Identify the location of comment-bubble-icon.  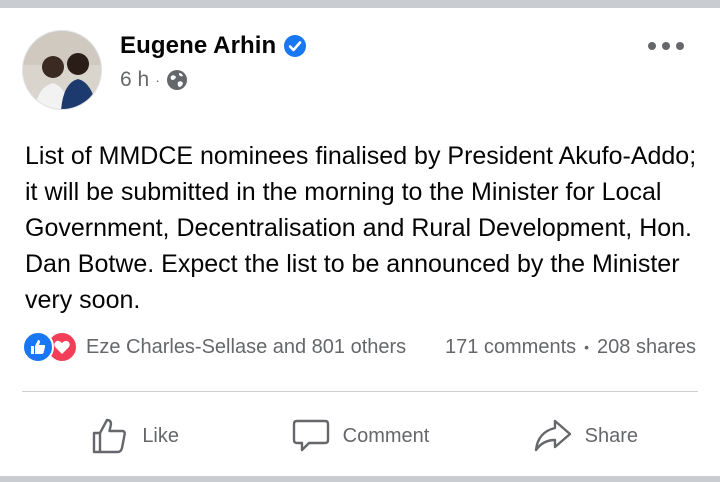
(310, 435).